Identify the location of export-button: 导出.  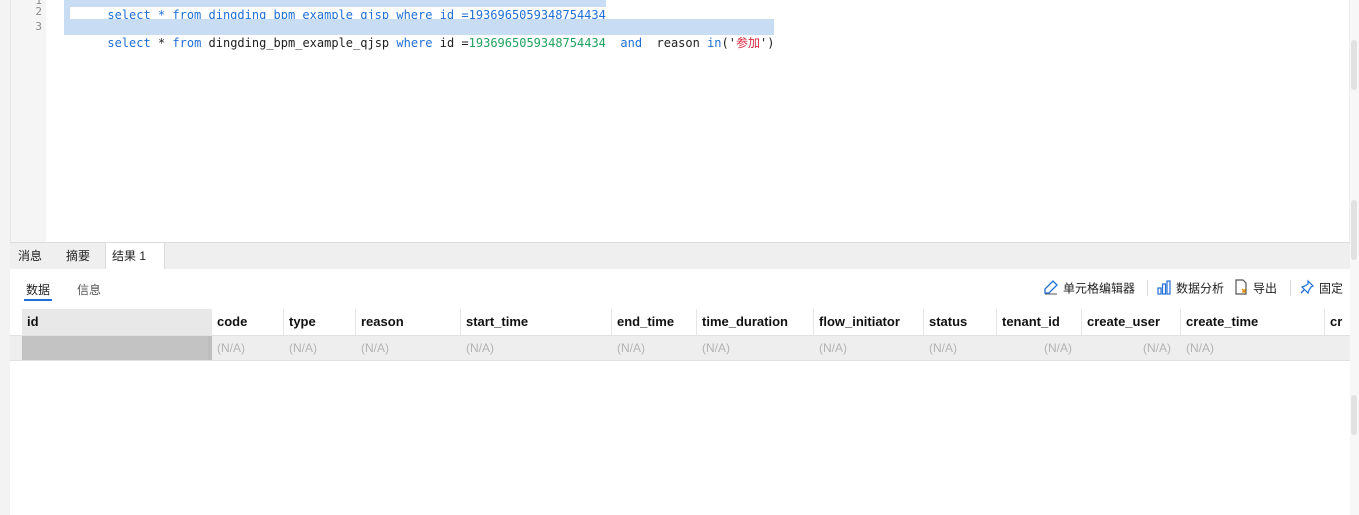
(1255, 288).